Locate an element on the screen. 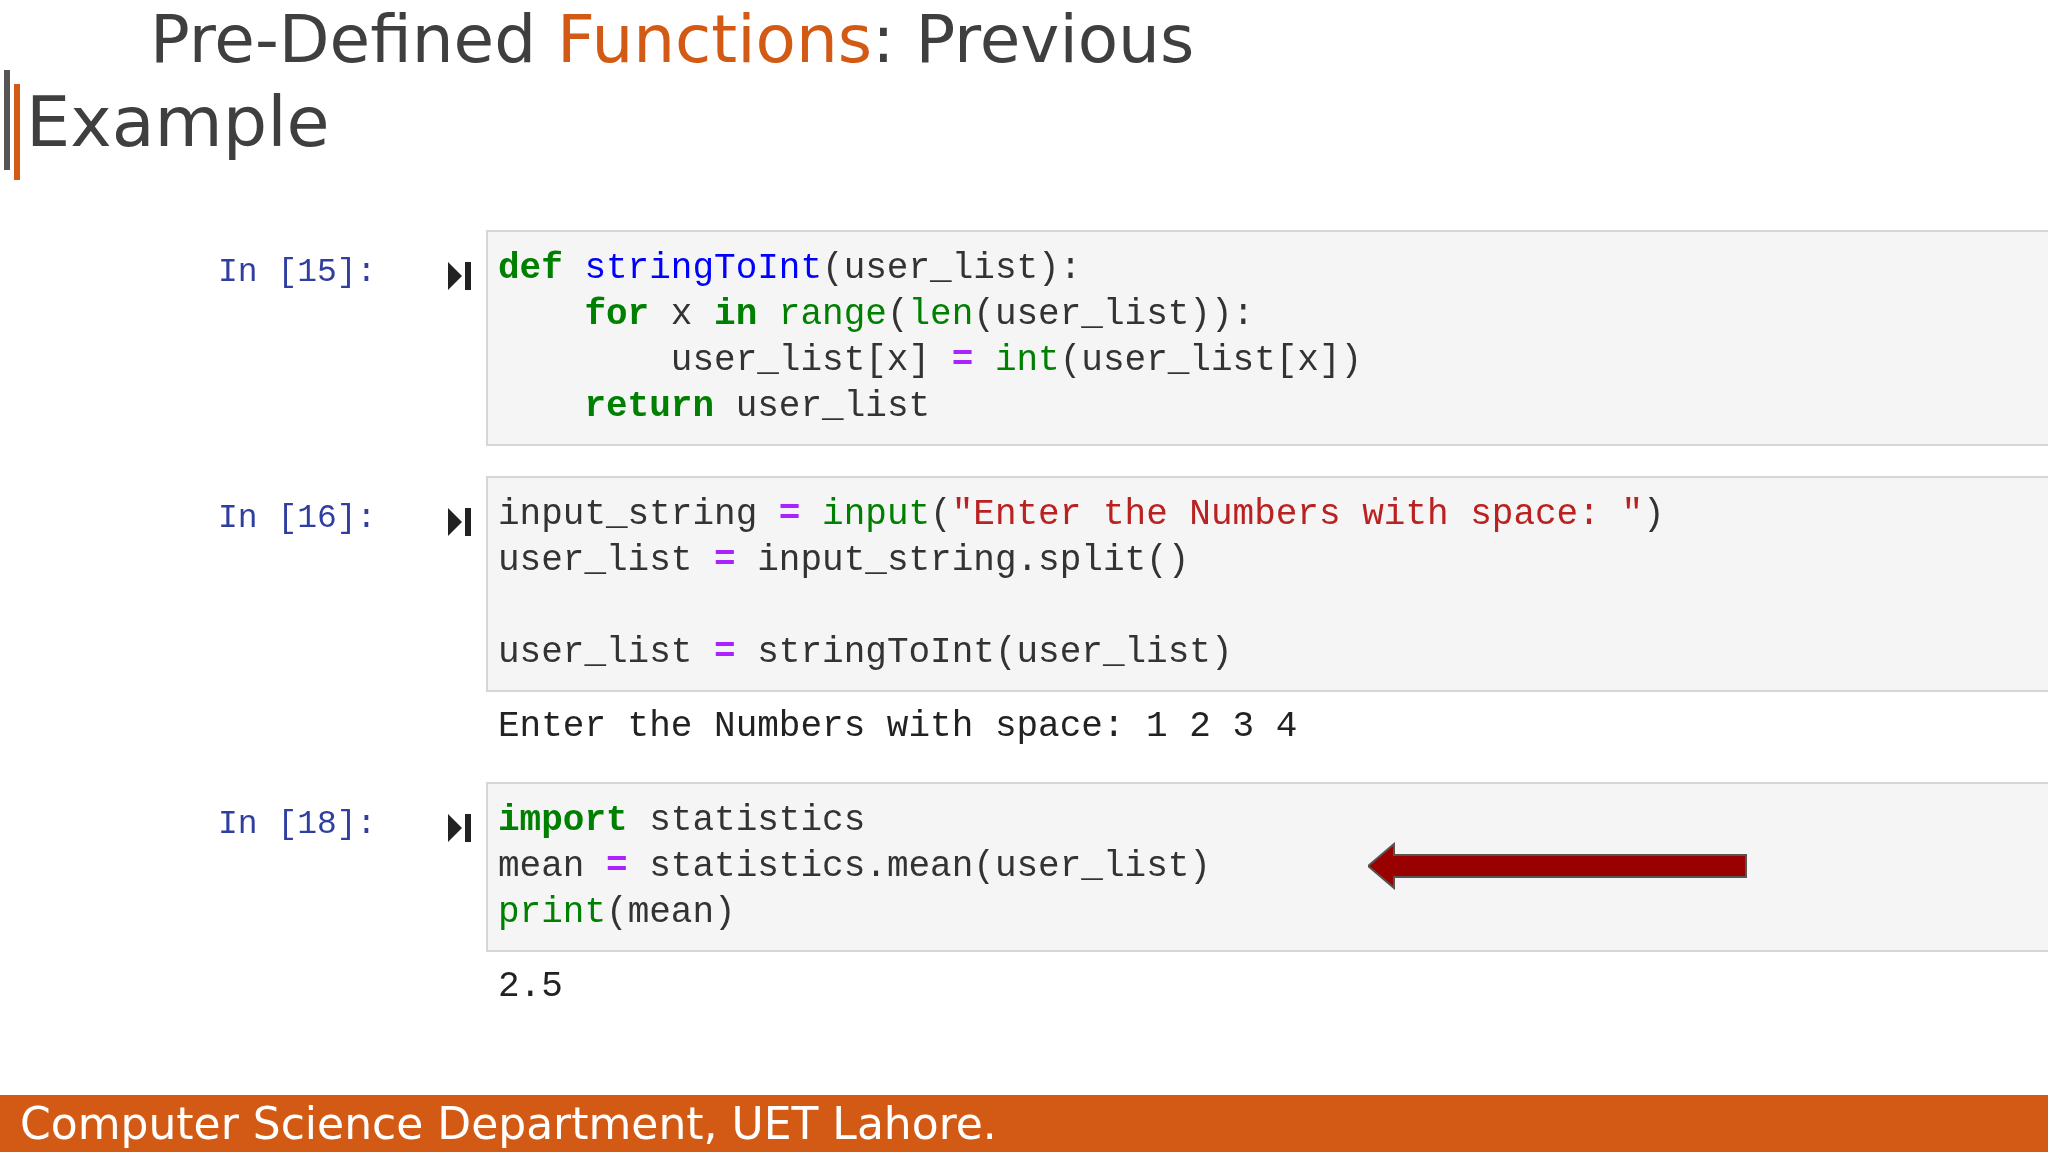 This screenshot has height=1152, width=2048. cell-prompt: In [15]: is located at coordinates (297, 273).